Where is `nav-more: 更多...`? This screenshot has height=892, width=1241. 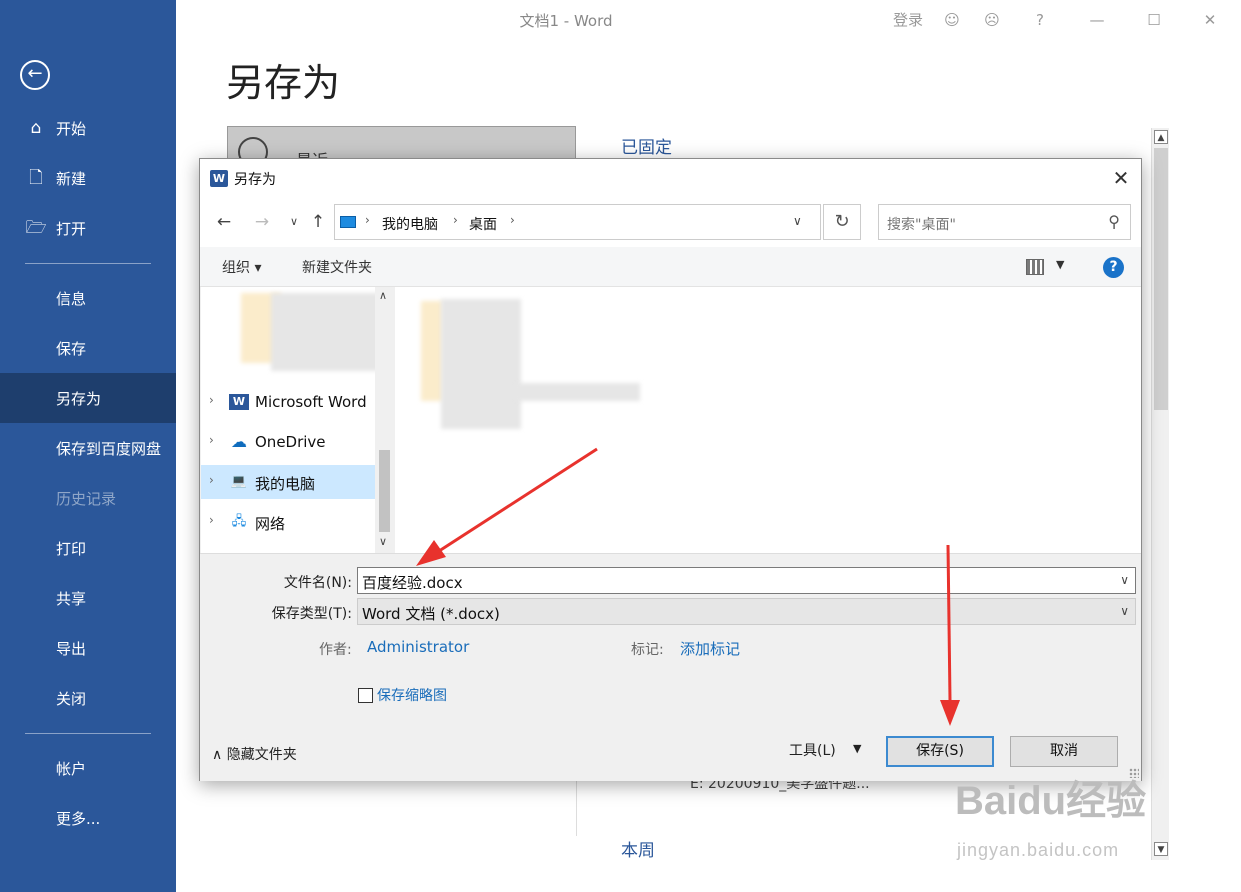
nav-more: 更多... is located at coordinates (88, 818).